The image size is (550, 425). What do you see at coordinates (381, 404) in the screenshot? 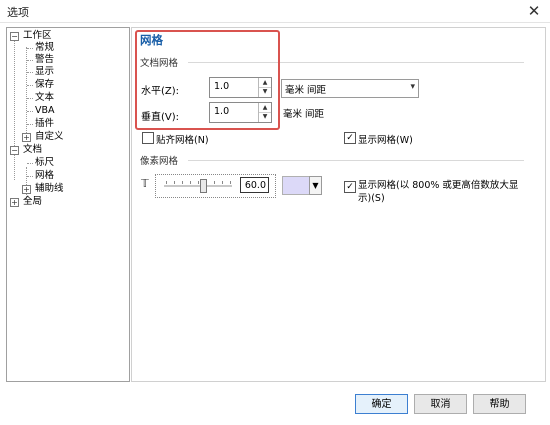
I see `ok-button: 确定` at bounding box center [381, 404].